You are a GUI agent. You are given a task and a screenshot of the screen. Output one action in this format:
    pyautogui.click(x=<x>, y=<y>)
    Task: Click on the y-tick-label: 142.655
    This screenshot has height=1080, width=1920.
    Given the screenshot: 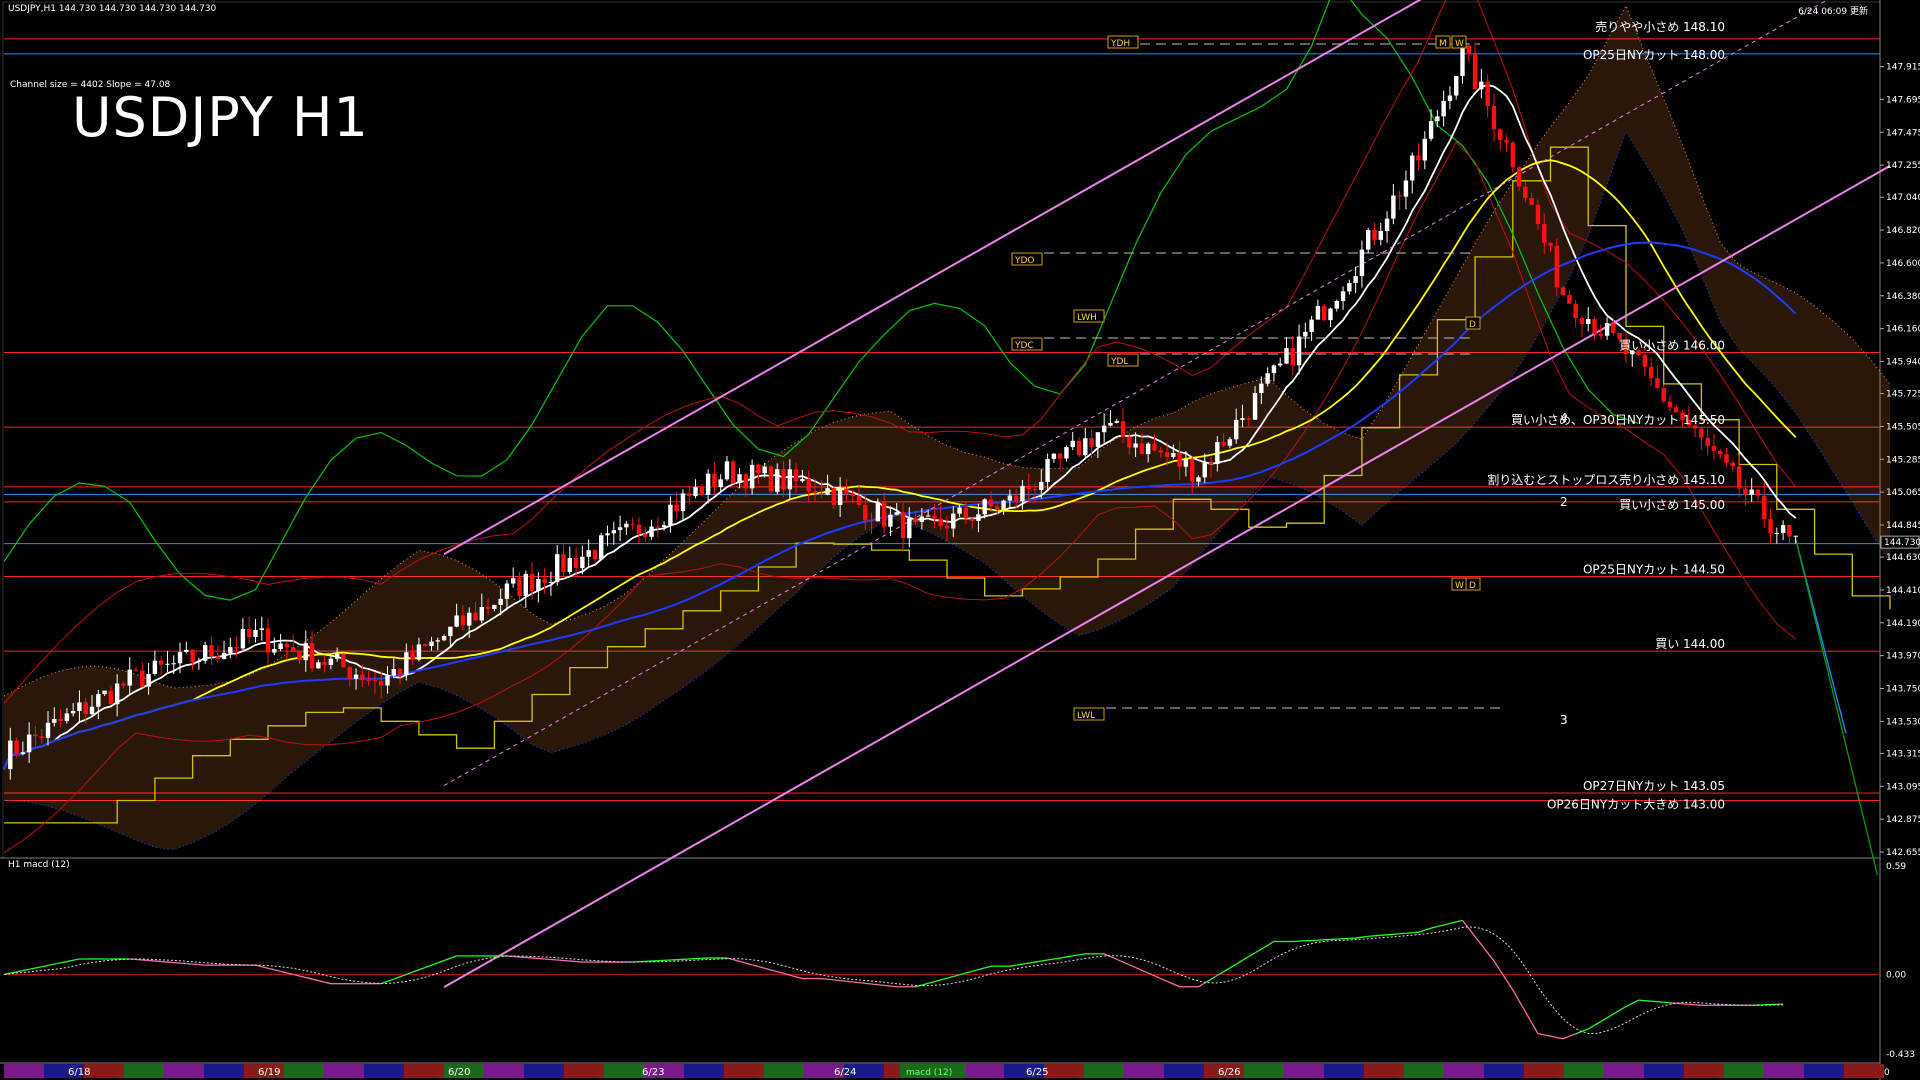 What is the action you would take?
    pyautogui.click(x=1903, y=853)
    